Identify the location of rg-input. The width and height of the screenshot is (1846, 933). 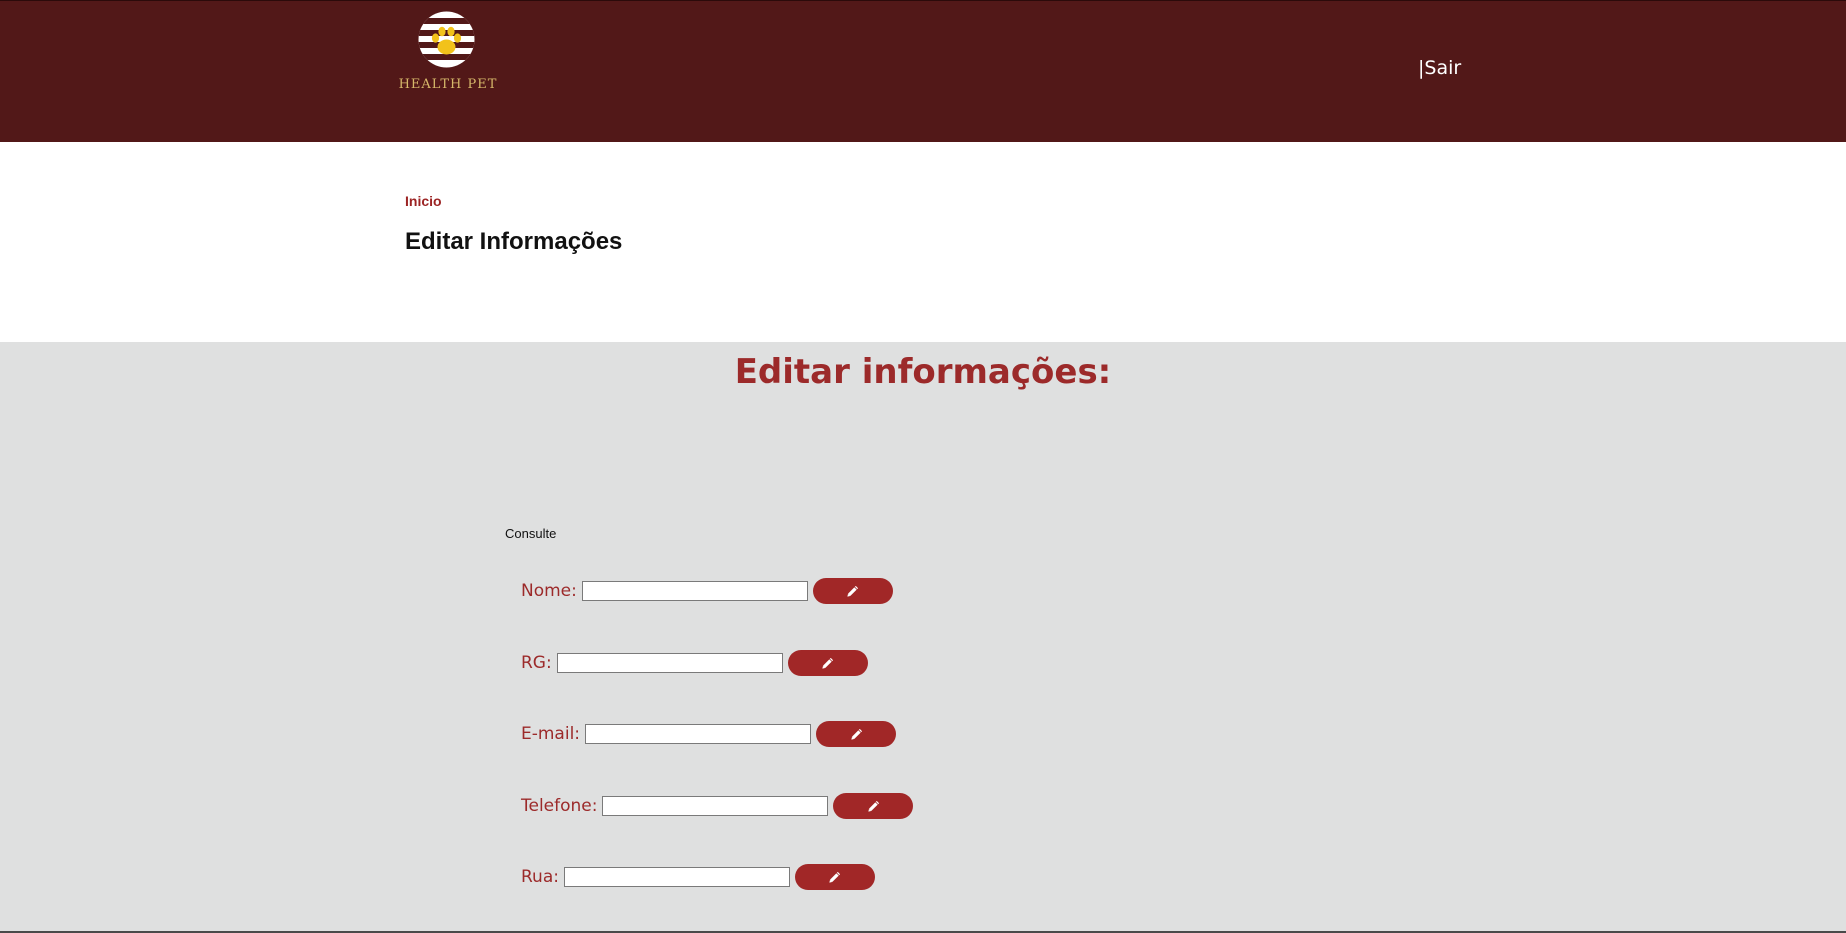
(669, 663).